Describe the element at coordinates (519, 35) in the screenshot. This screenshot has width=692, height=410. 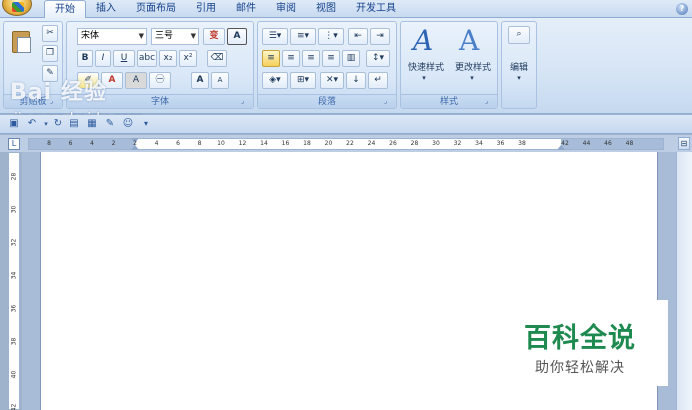
I see `find-binoculars-icon: ⌕` at that location.